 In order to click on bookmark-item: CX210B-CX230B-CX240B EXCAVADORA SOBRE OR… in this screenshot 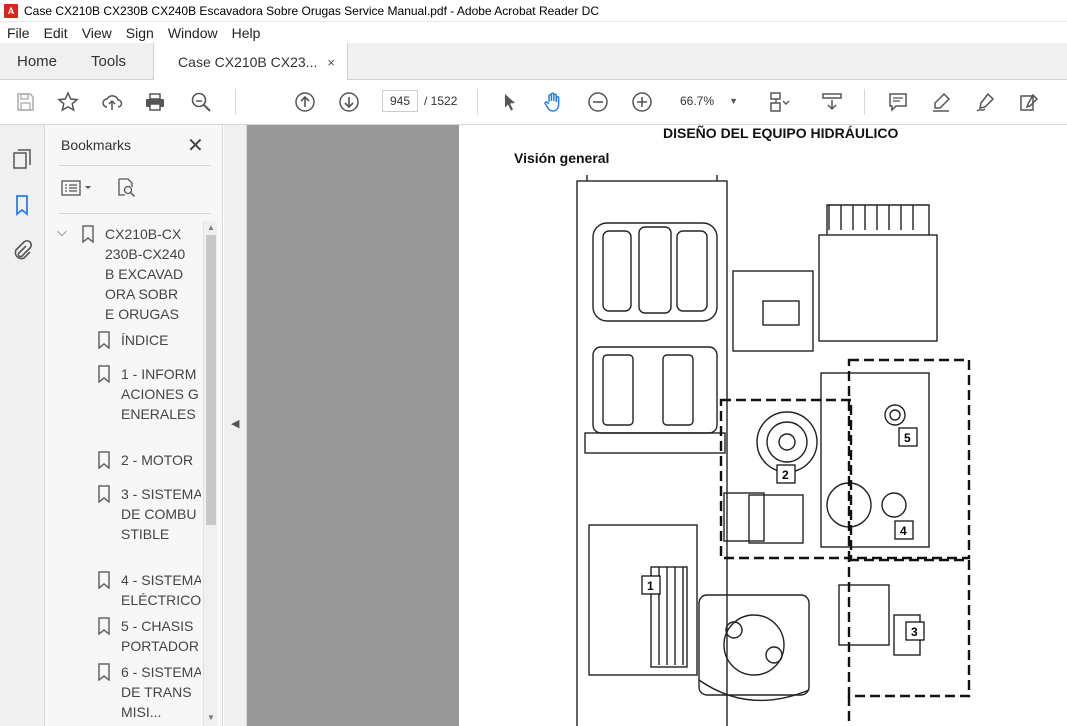, I will do `click(134, 274)`.